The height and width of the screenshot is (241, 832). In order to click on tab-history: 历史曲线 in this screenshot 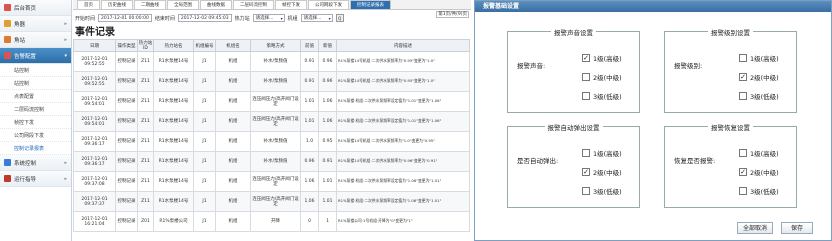, I will do `click(117, 4)`.